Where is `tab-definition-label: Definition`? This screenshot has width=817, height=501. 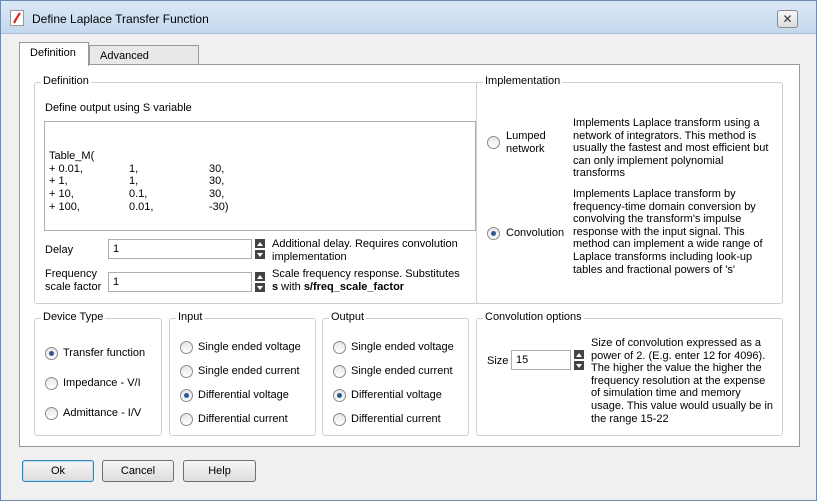 tab-definition-label: Definition is located at coordinates (53, 53).